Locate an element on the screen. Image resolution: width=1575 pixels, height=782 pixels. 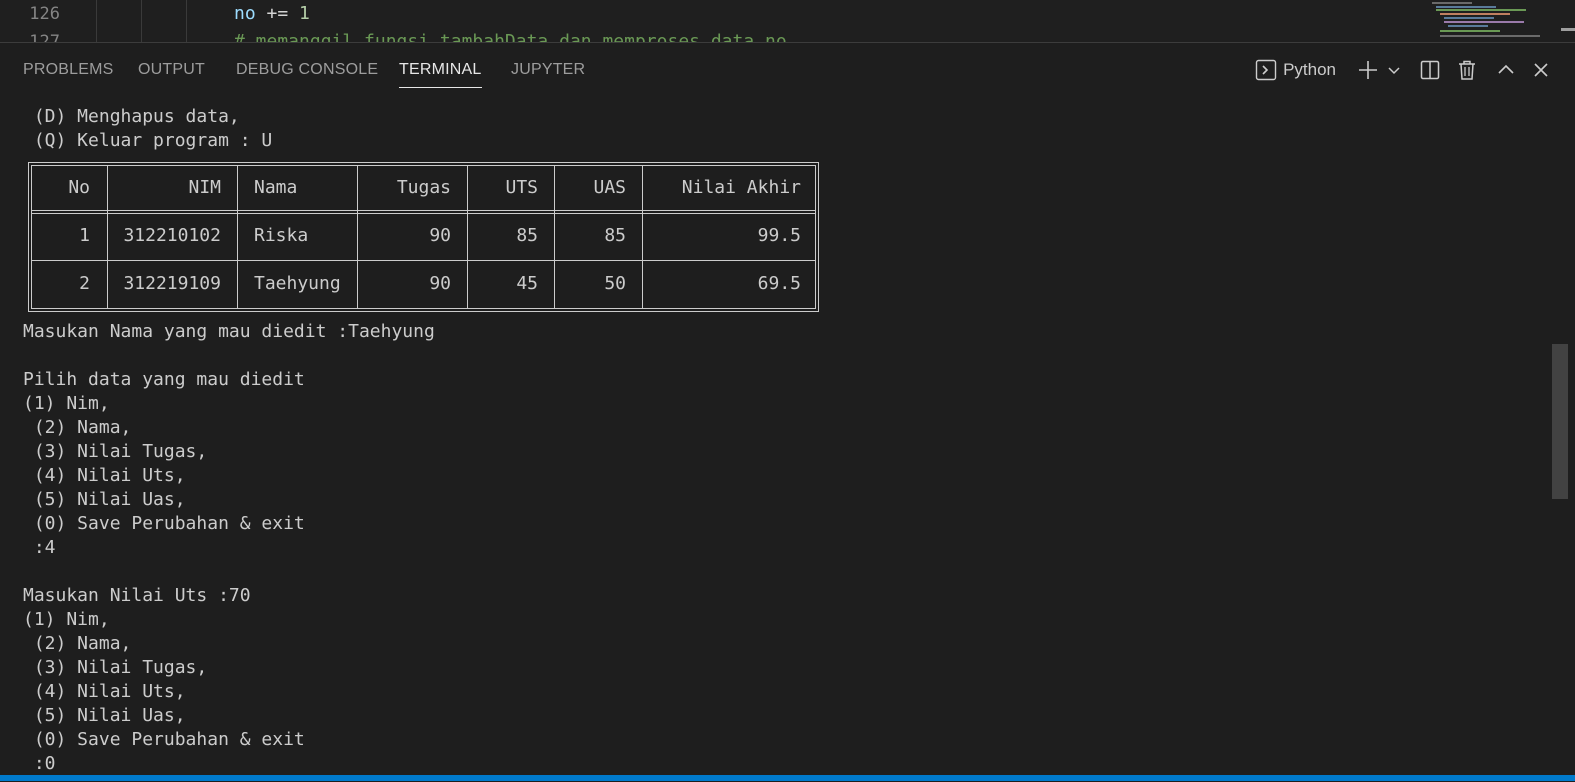
table-cell: 1 is located at coordinates (84, 235).